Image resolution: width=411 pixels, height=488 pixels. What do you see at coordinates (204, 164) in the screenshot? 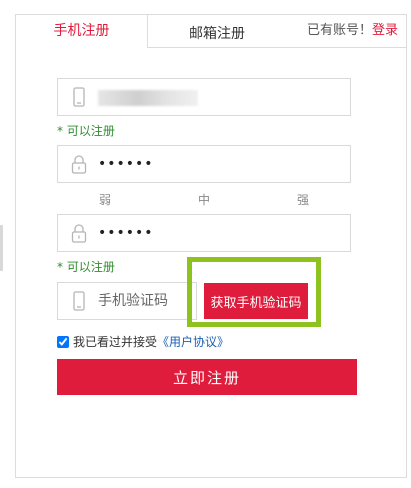
I see `password-field: ••••••` at bounding box center [204, 164].